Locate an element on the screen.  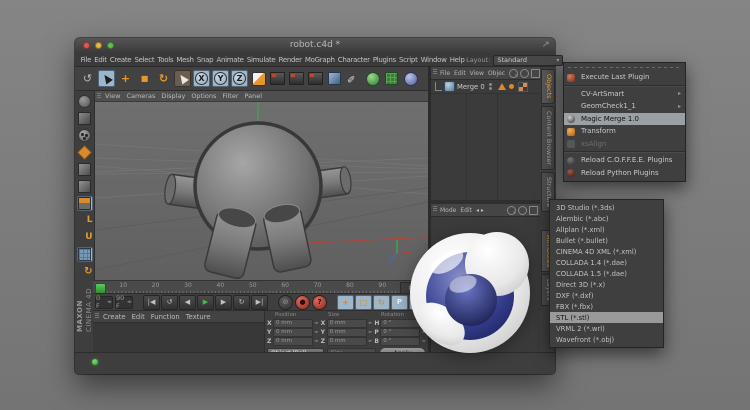
resize-icon: ↗ is located at coordinates (546, 45).